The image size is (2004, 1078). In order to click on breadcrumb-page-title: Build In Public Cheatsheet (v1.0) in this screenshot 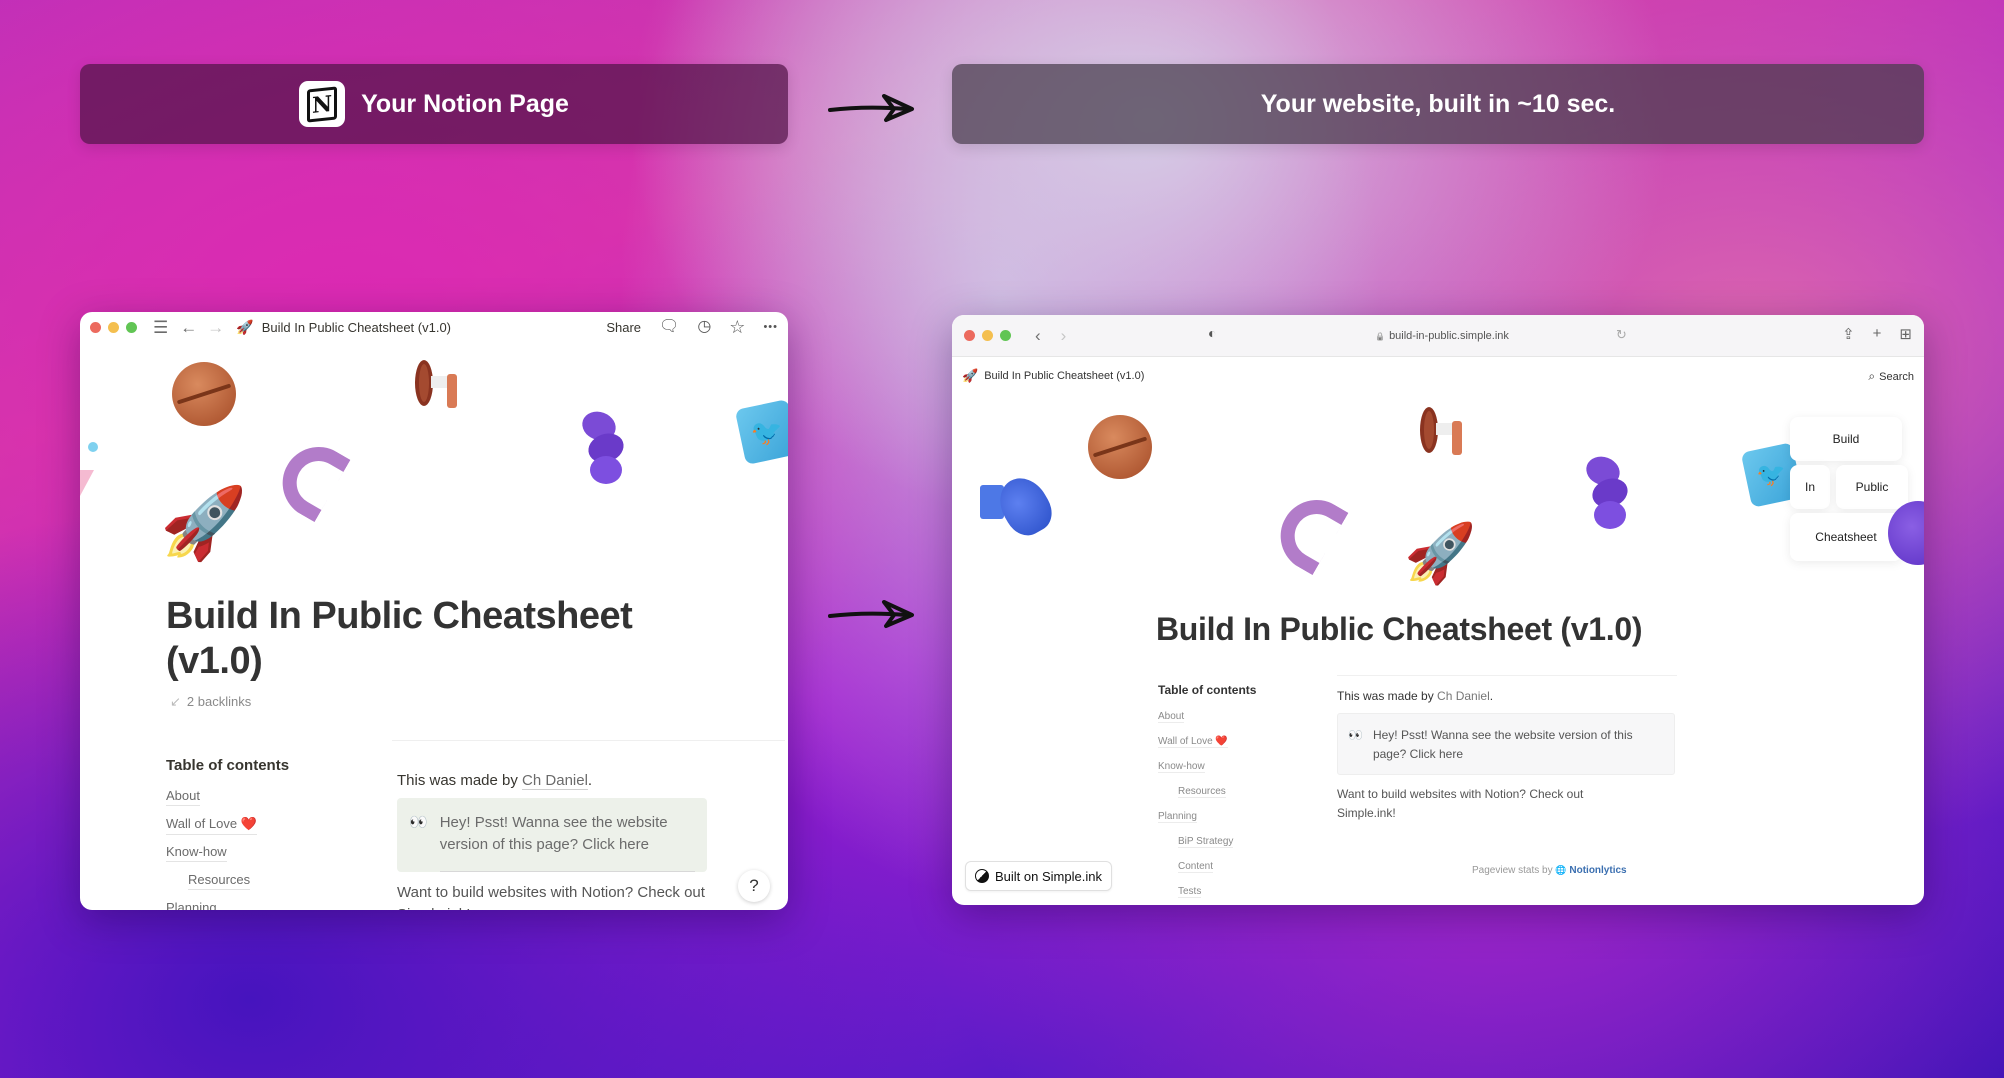, I will do `click(356, 327)`.